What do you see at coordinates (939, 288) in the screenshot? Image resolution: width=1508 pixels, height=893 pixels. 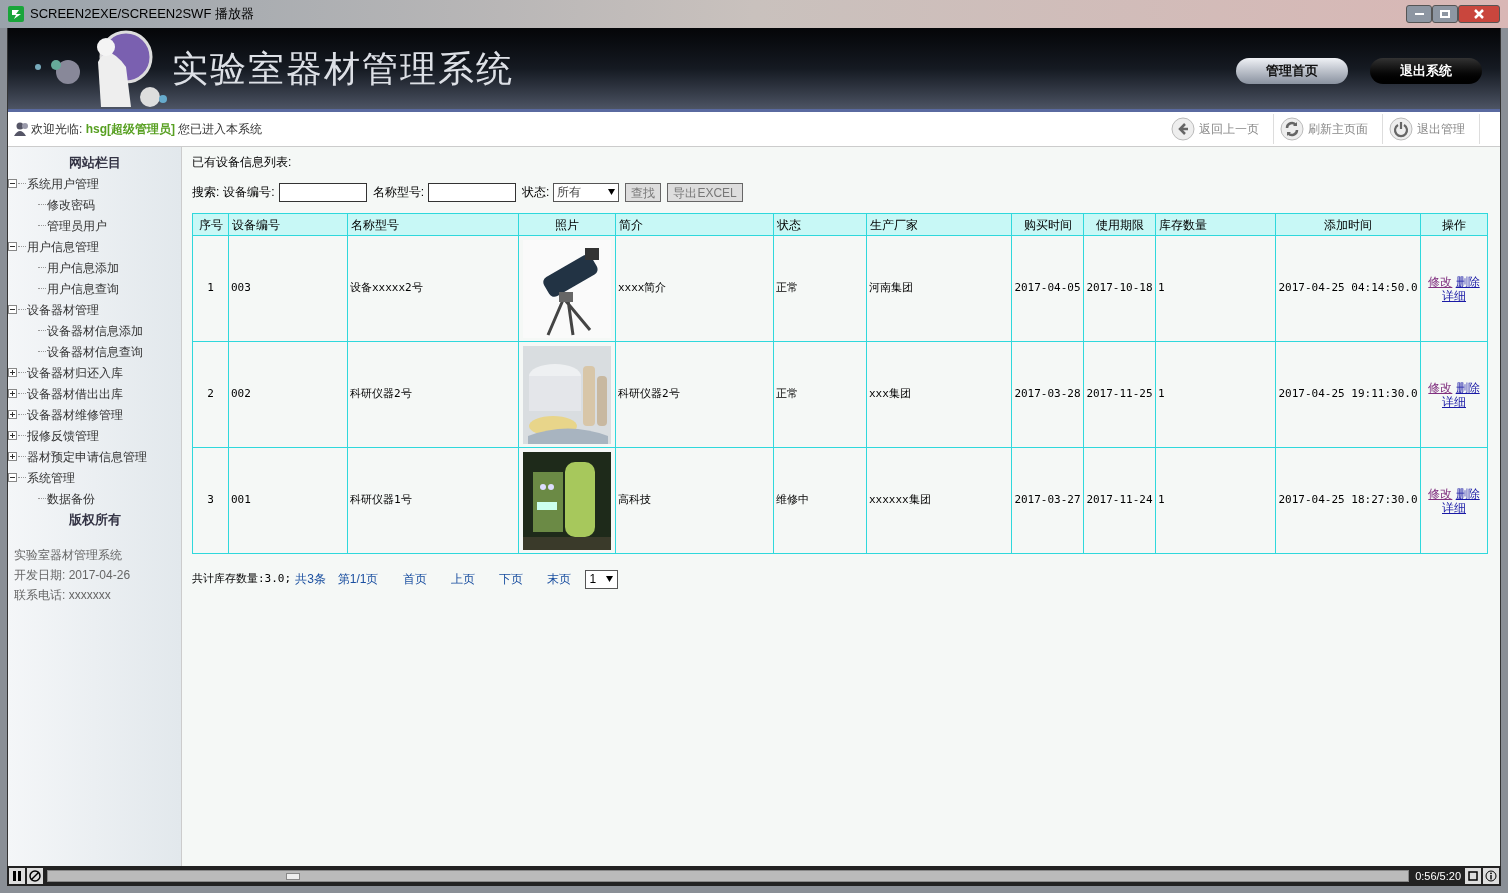 I see `table-cell: 河南集团` at bounding box center [939, 288].